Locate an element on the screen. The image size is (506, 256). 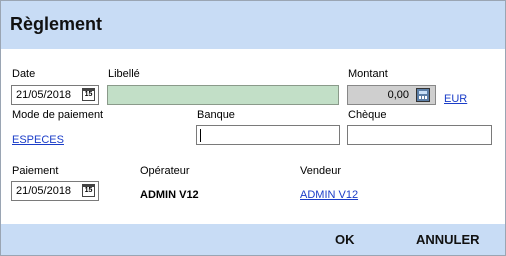
montant-field: 0,00 is located at coordinates (391, 95).